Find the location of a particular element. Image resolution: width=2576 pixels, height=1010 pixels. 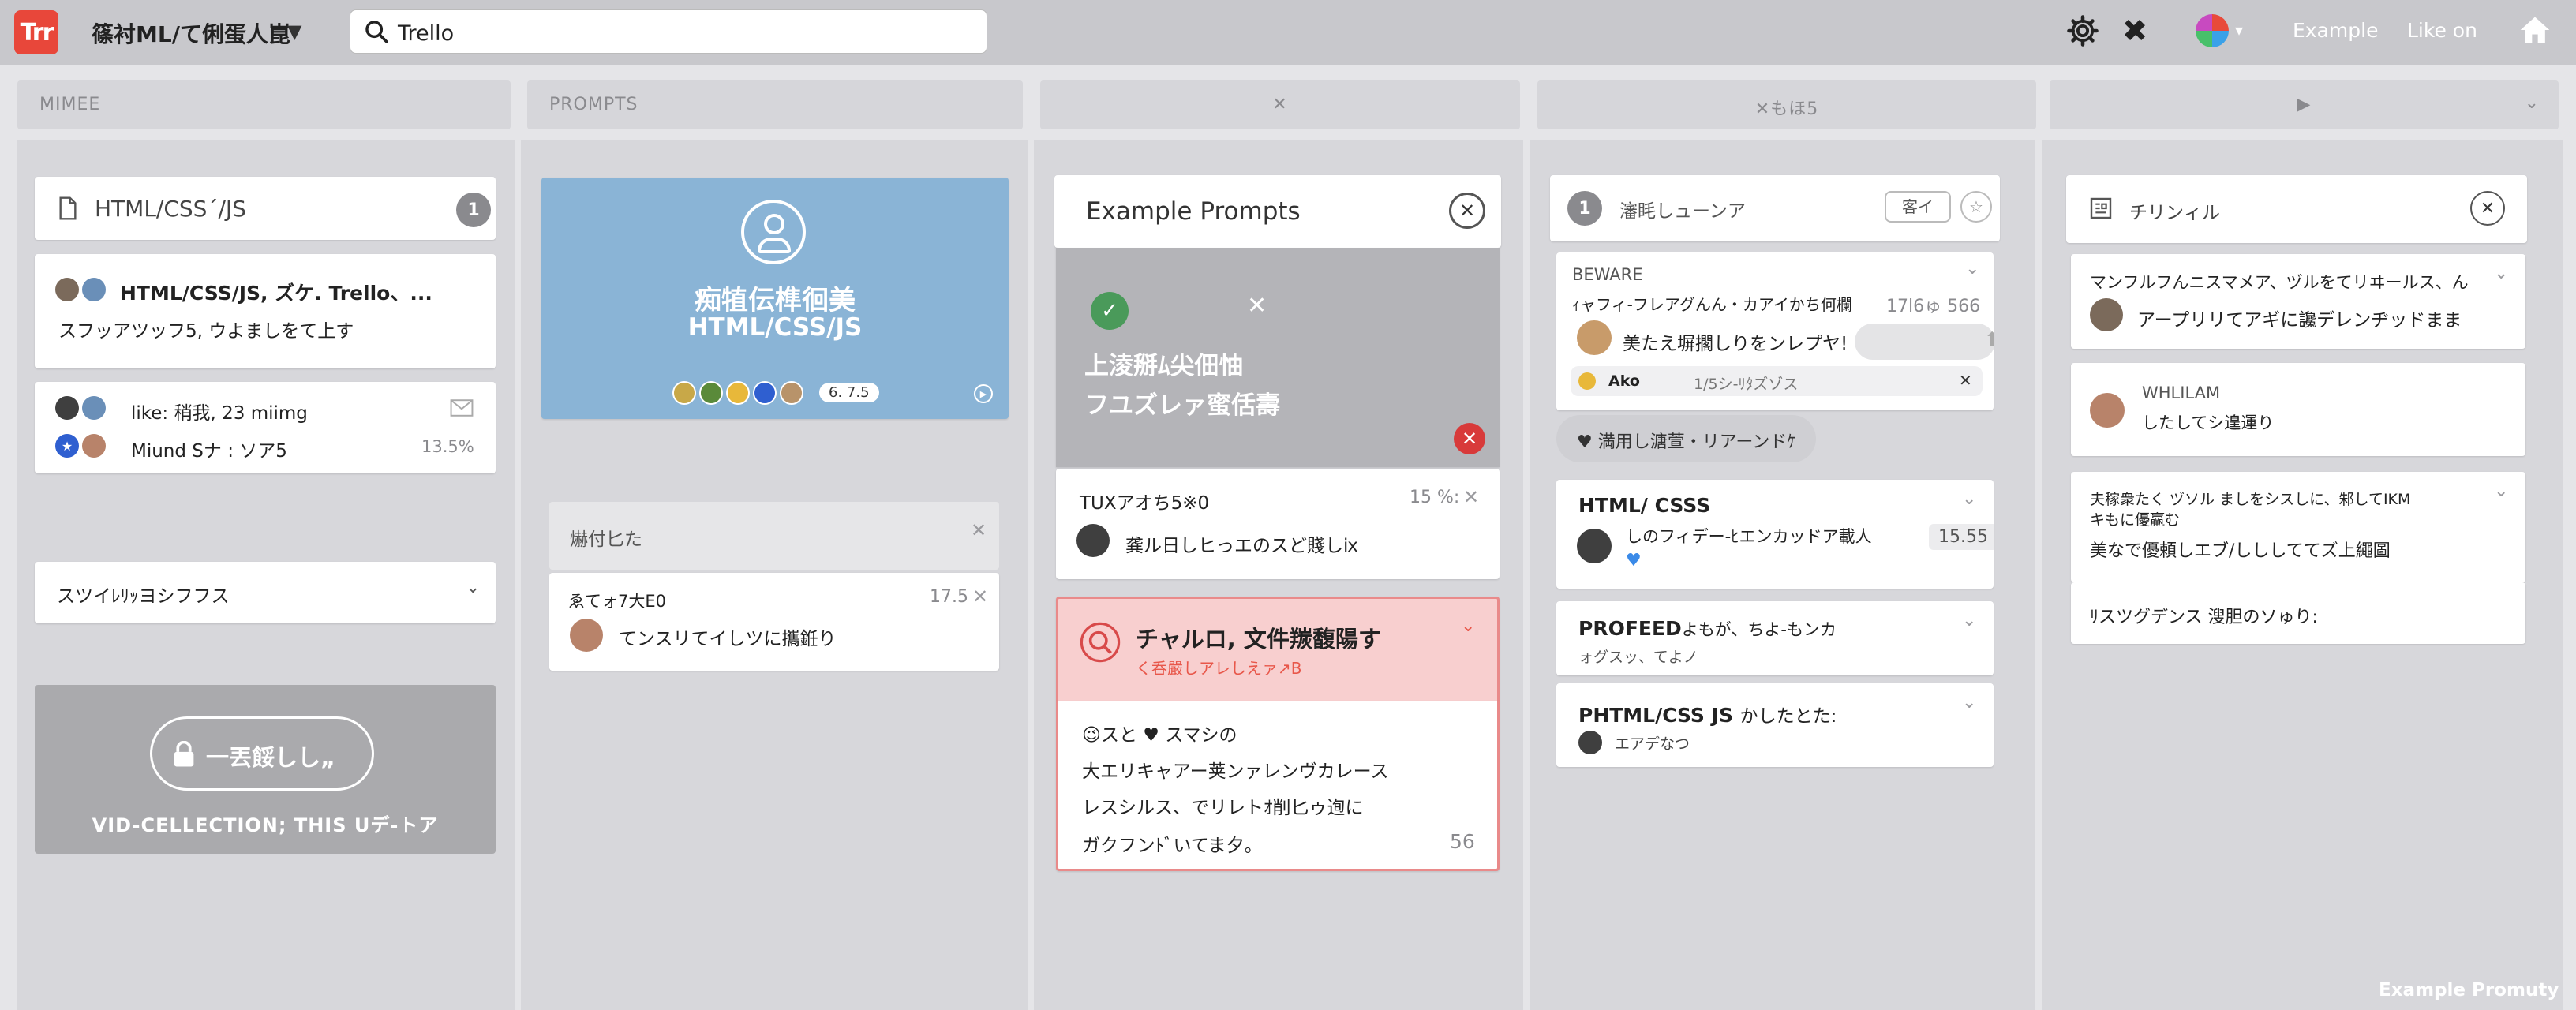

upload-icon: ⬆ is located at coordinates (1989, 339).